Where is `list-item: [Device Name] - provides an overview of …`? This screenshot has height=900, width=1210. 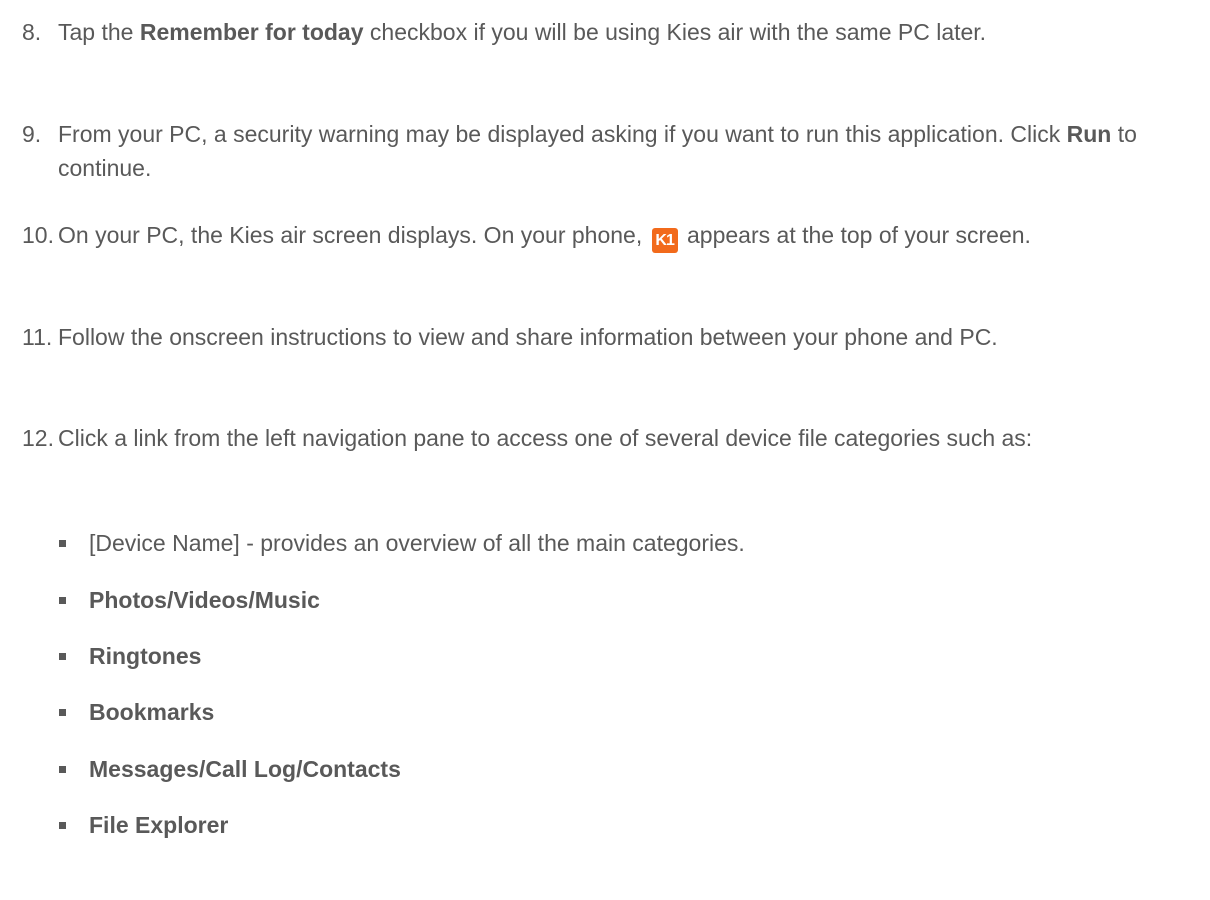
list-item: [Device Name] - provides an overview of … is located at coordinates (402, 543).